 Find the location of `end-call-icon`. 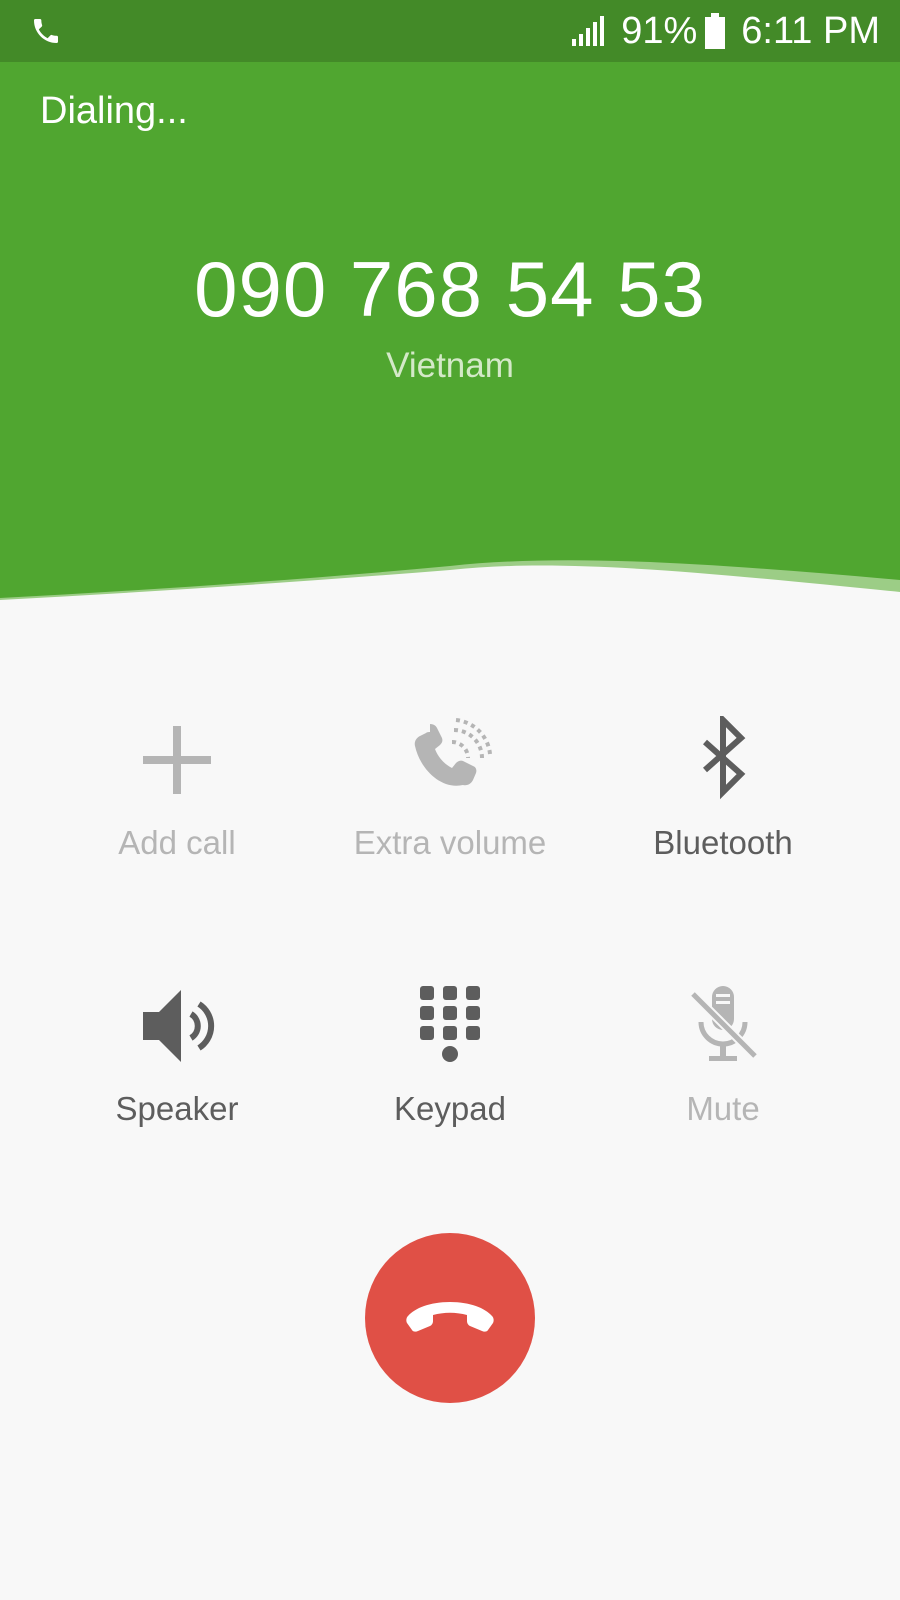

end-call-icon is located at coordinates (450, 1317).